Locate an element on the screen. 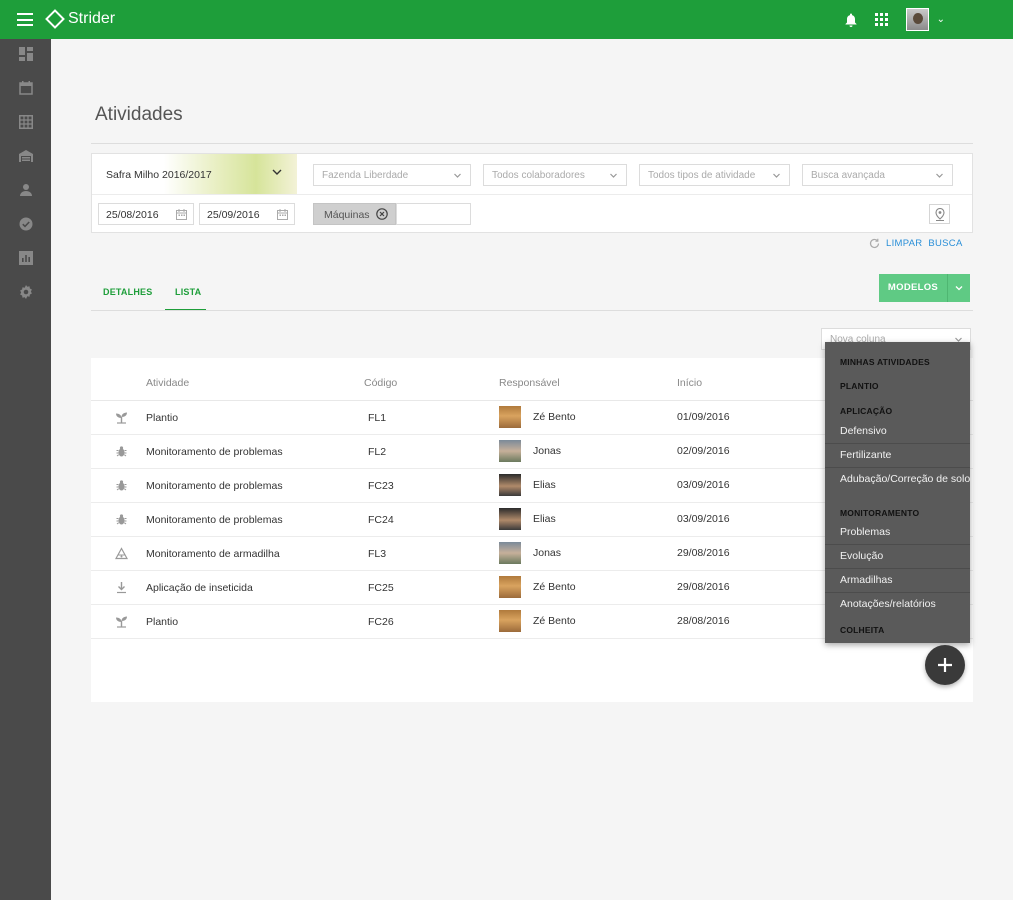  report-chart-icon is located at coordinates (26, 258).